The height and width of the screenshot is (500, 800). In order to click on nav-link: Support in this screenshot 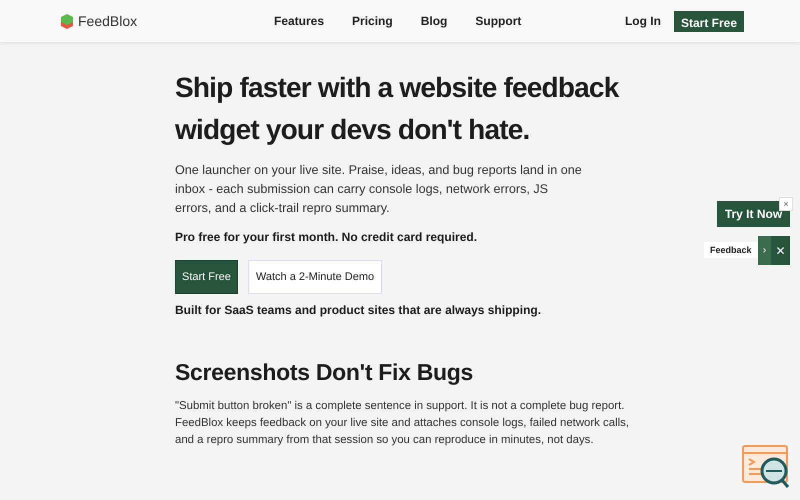, I will do `click(498, 21)`.